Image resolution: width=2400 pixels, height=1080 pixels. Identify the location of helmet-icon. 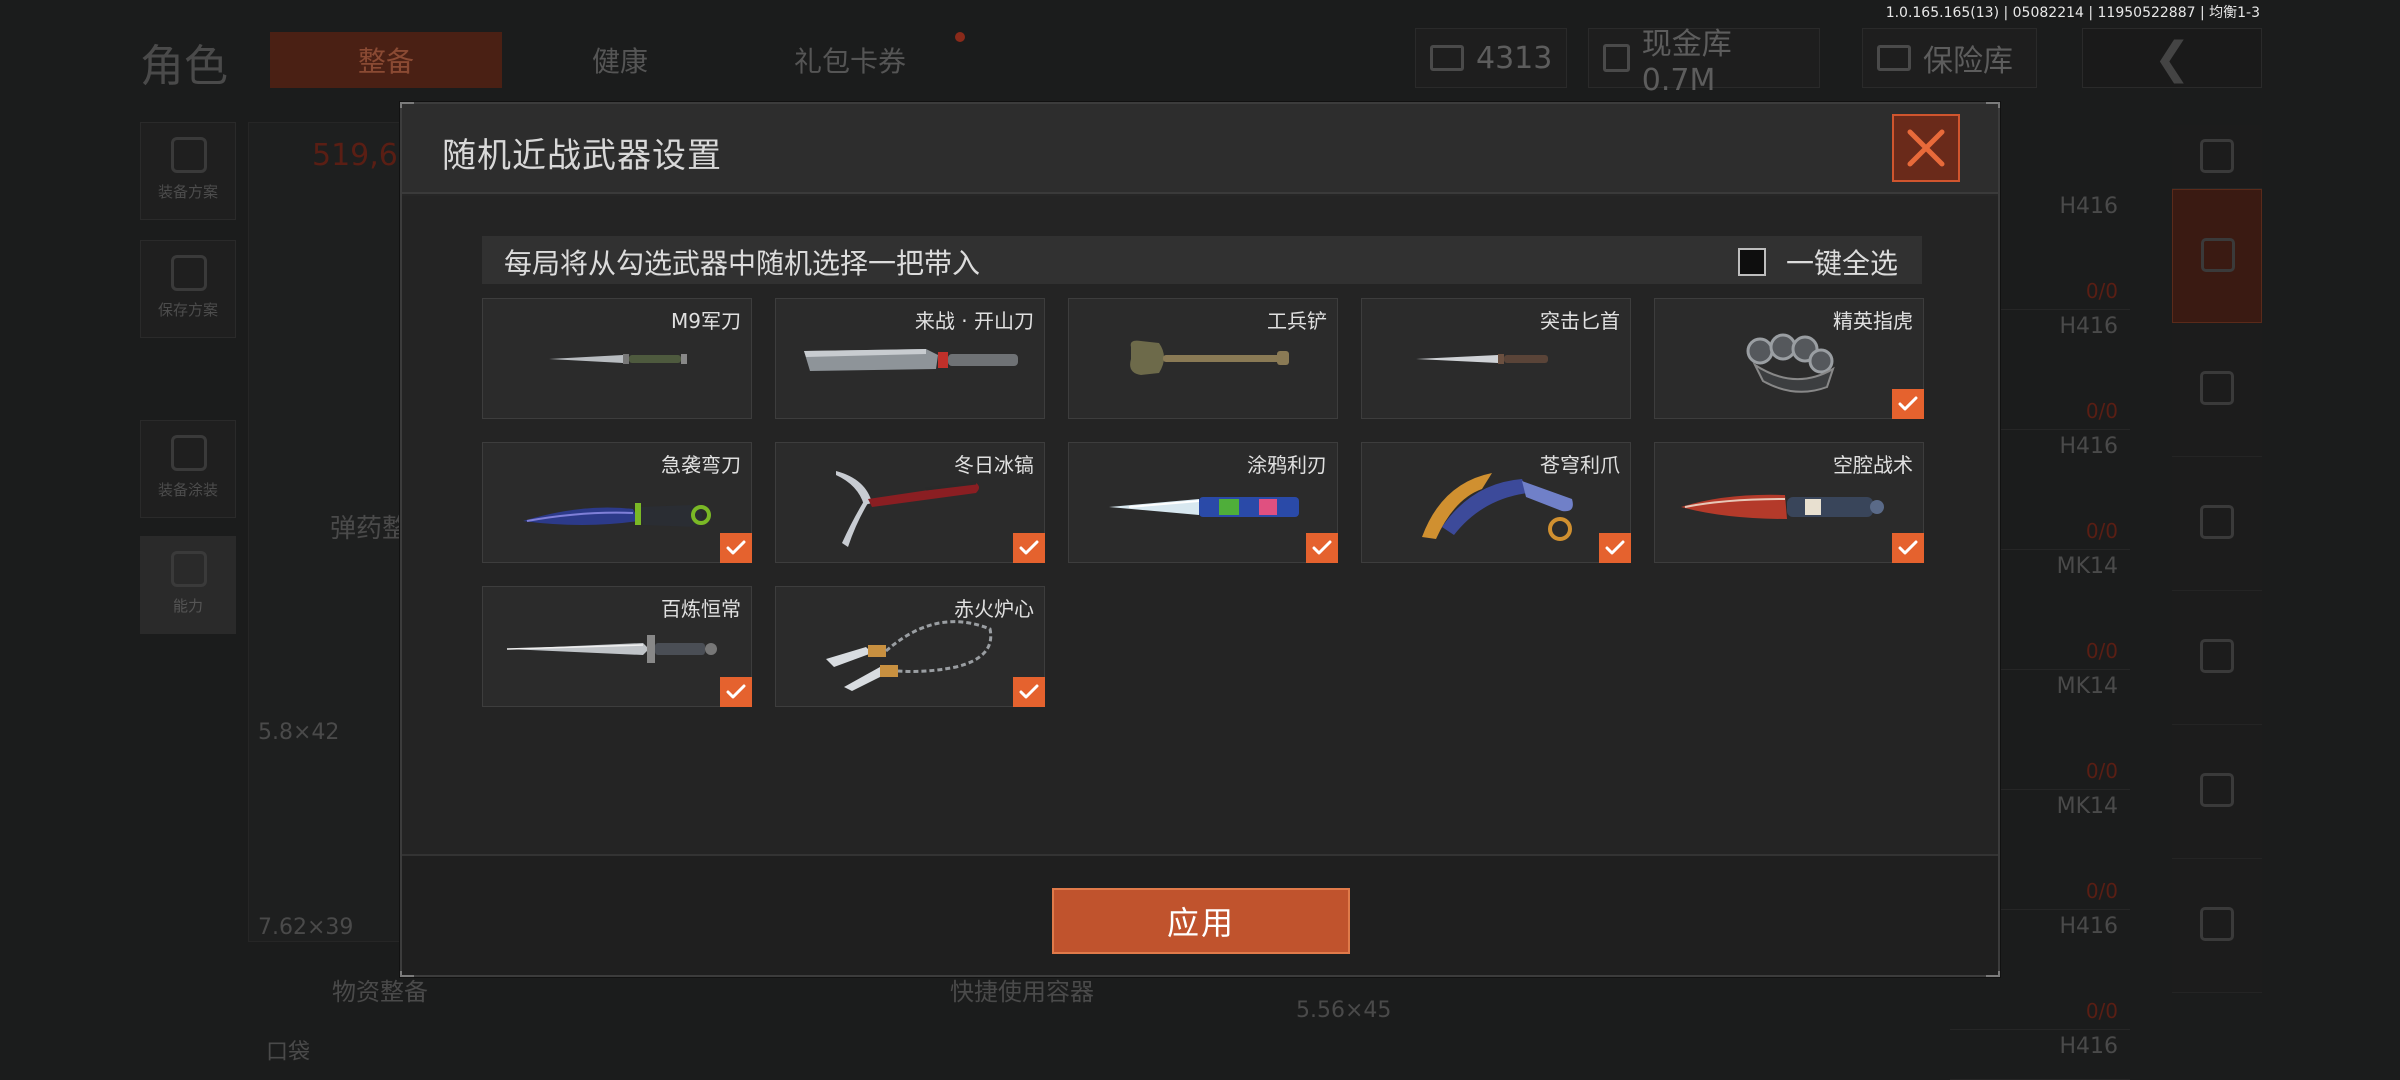
(2217, 388).